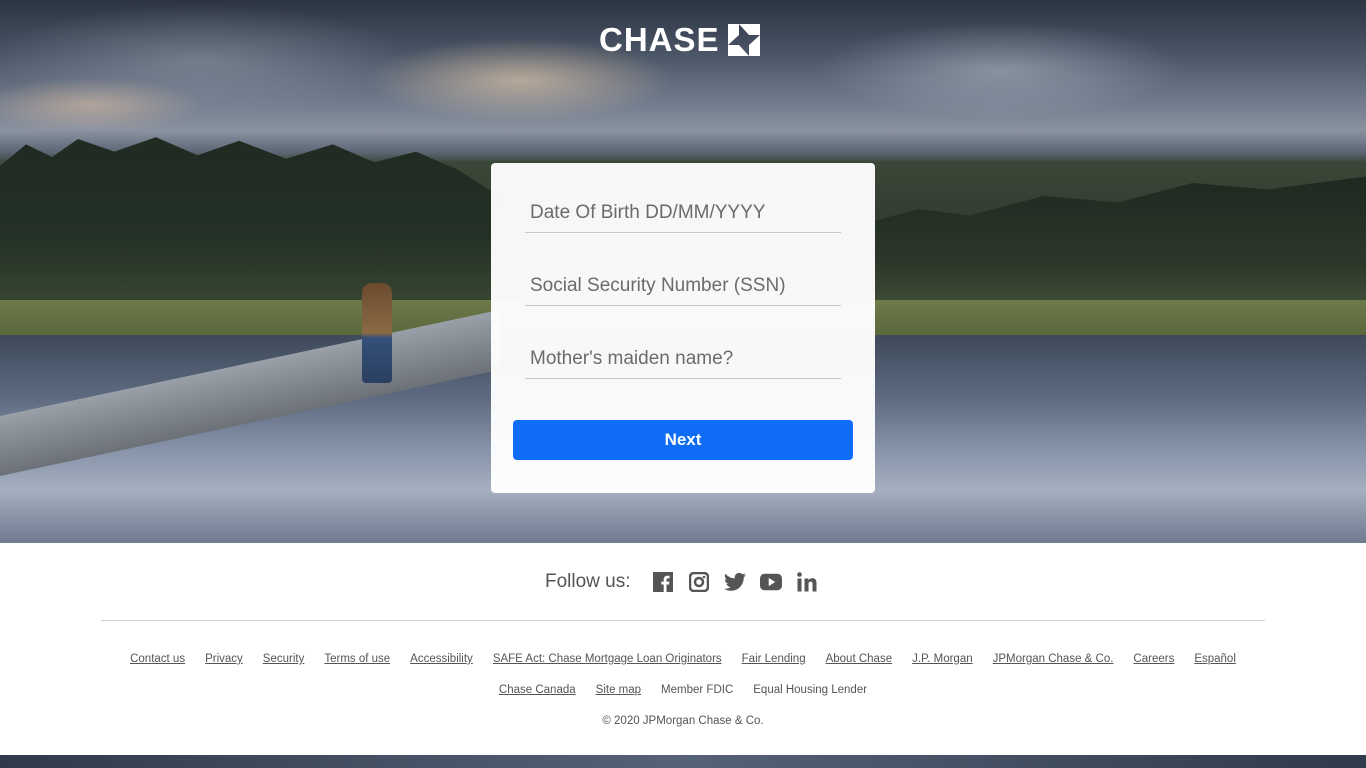 This screenshot has width=1366, height=768. Describe the element at coordinates (699, 582) in the screenshot. I see `instagram-icon` at that location.